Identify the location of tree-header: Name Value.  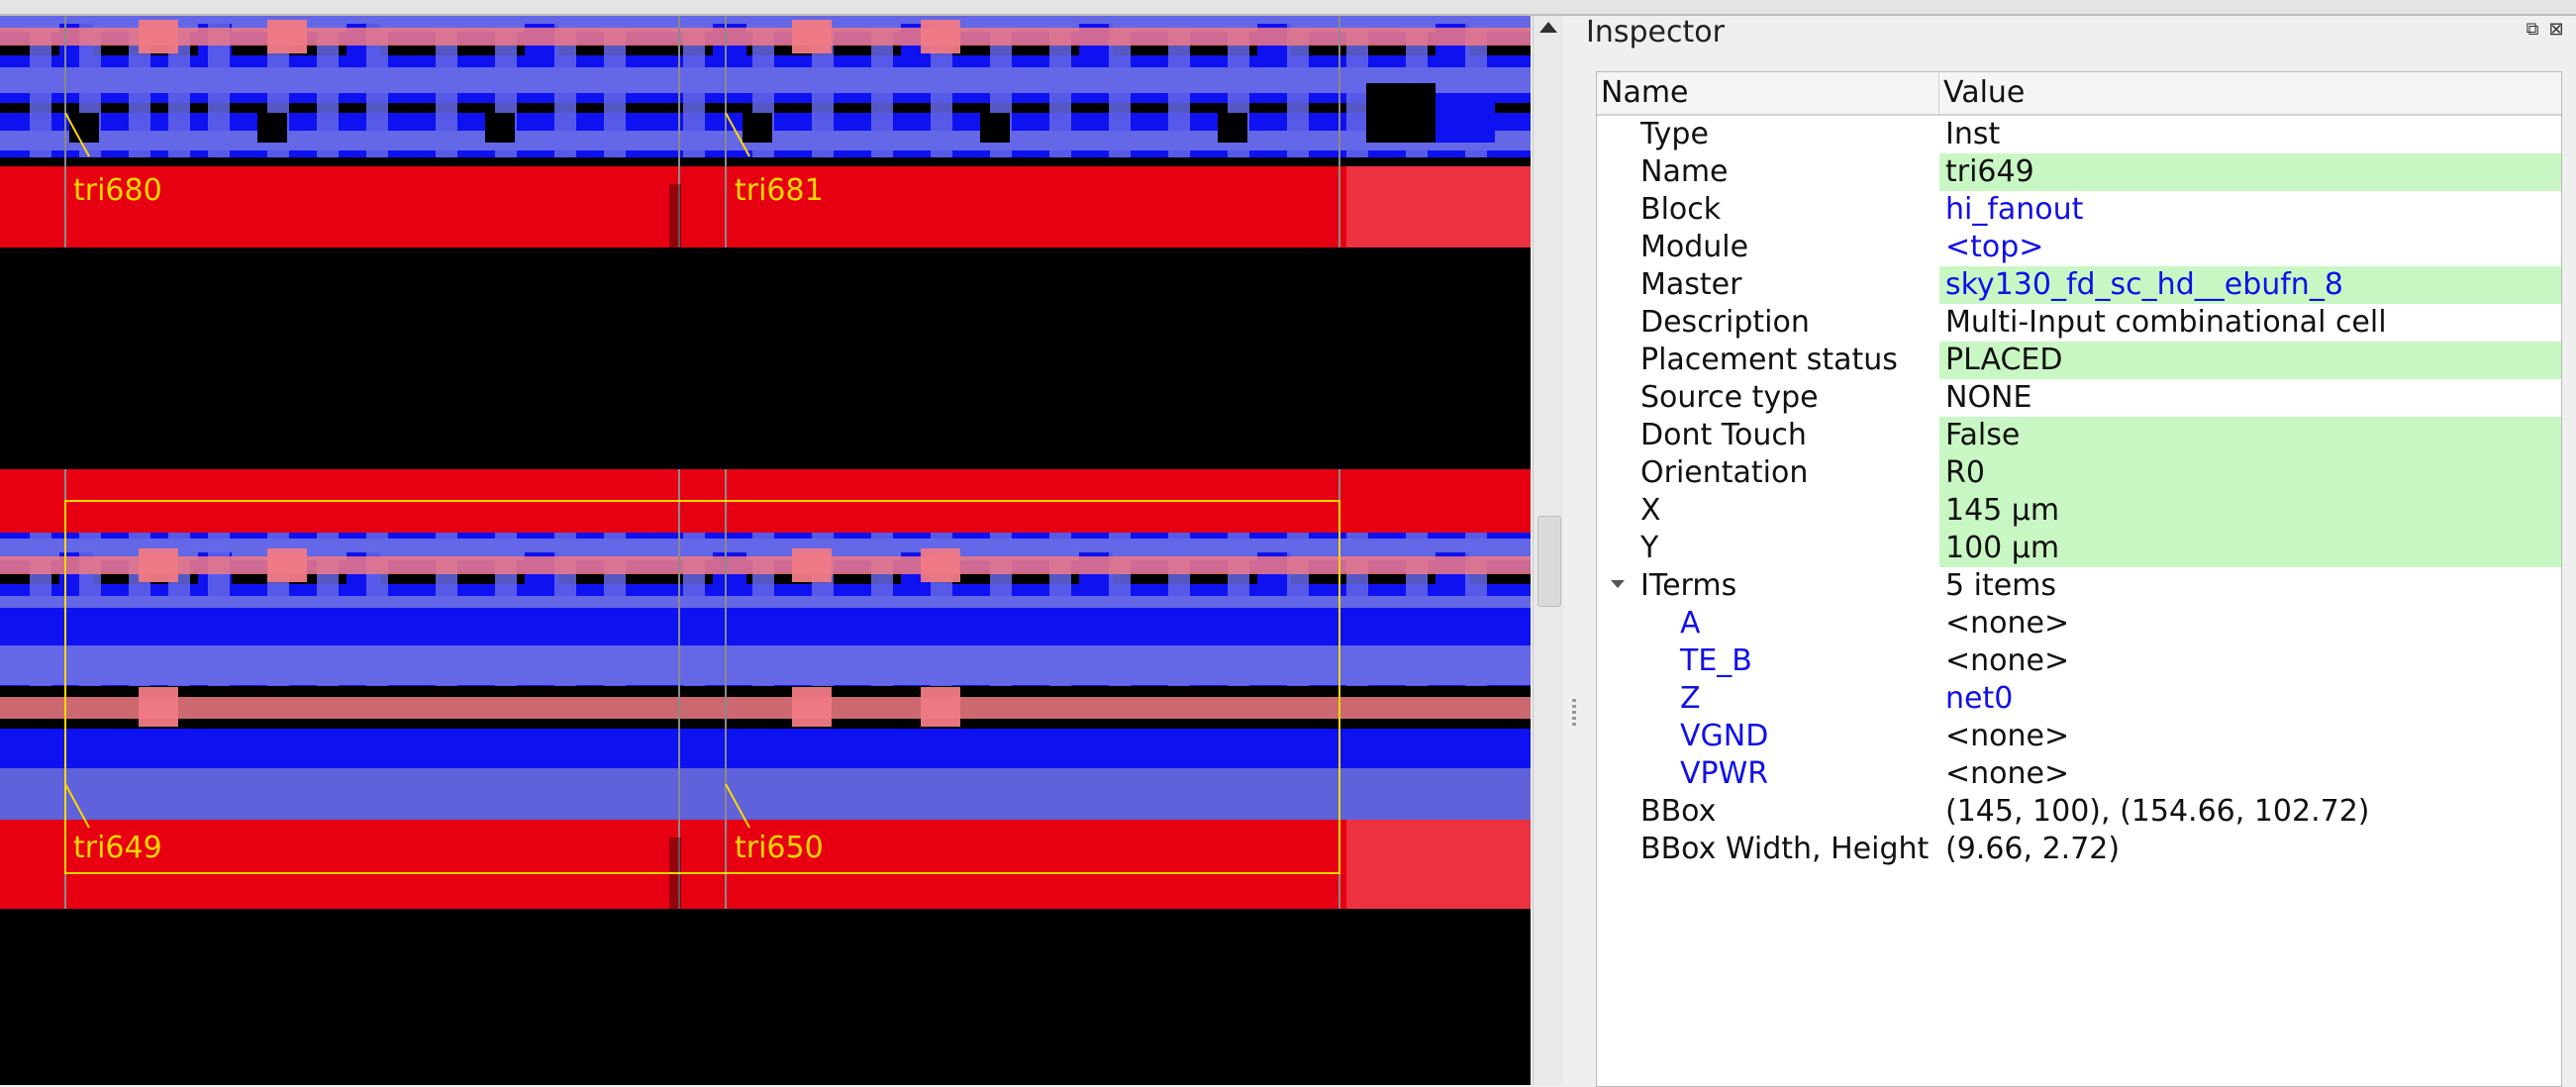
(2079, 94).